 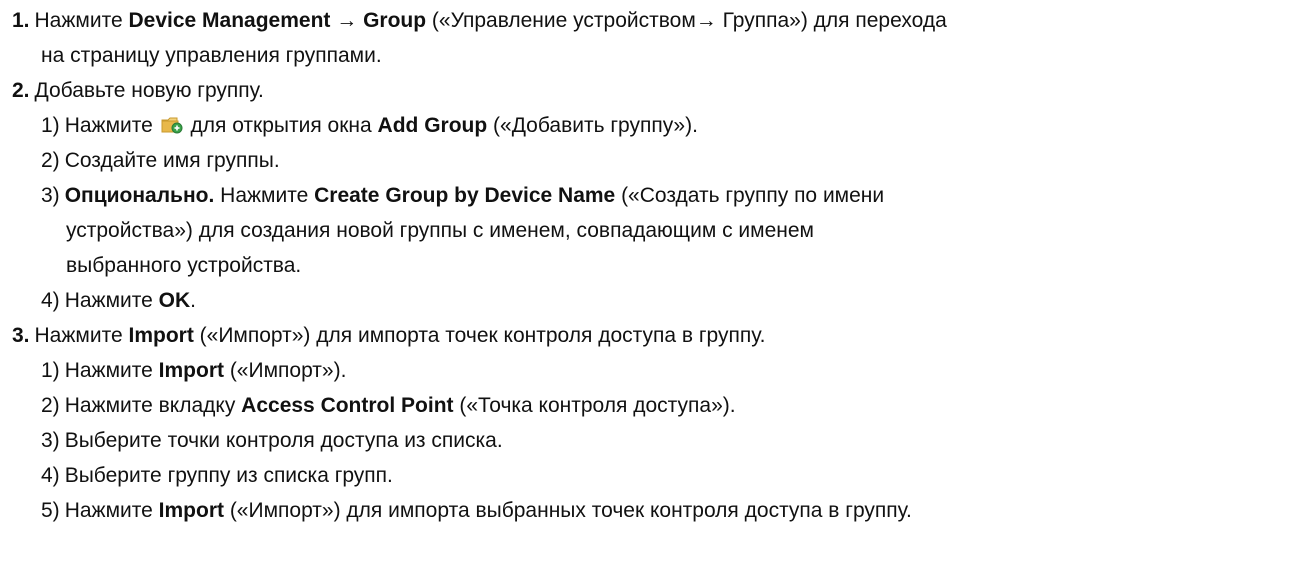 What do you see at coordinates (21, 20) in the screenshot?
I see `step-number: 1.` at bounding box center [21, 20].